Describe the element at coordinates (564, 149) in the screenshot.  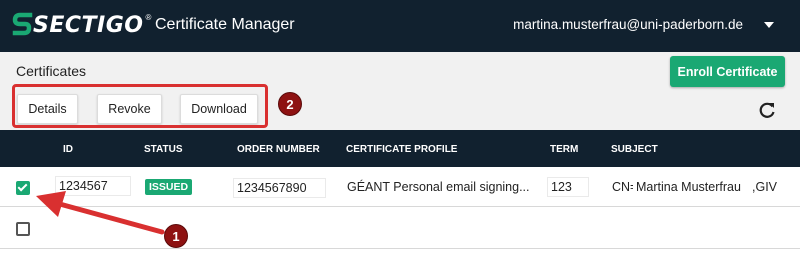
I see `column-header-term: TERM` at that location.